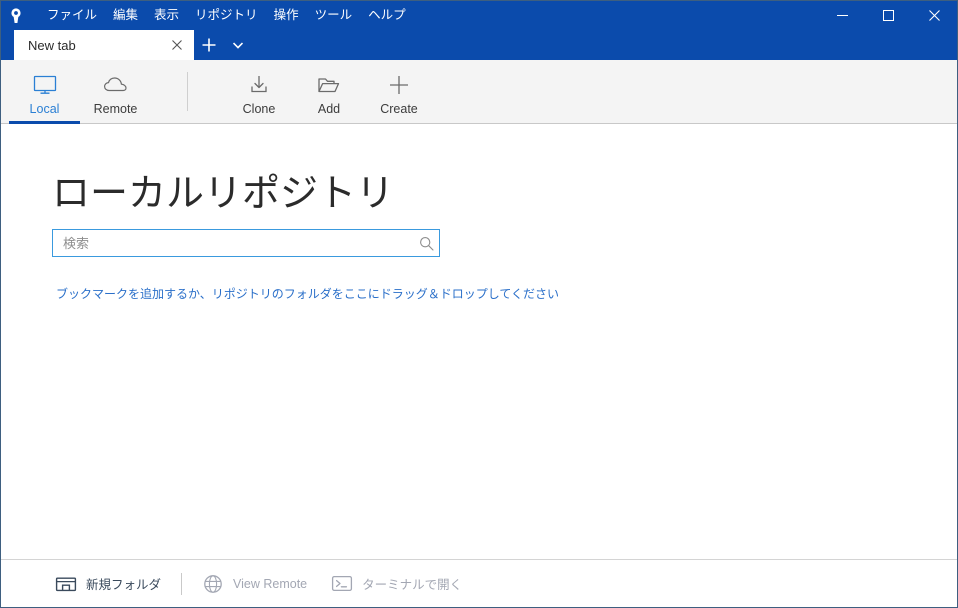 The width and height of the screenshot is (958, 608). Describe the element at coordinates (52, 45) in the screenshot. I see `tab-label: New tab` at that location.